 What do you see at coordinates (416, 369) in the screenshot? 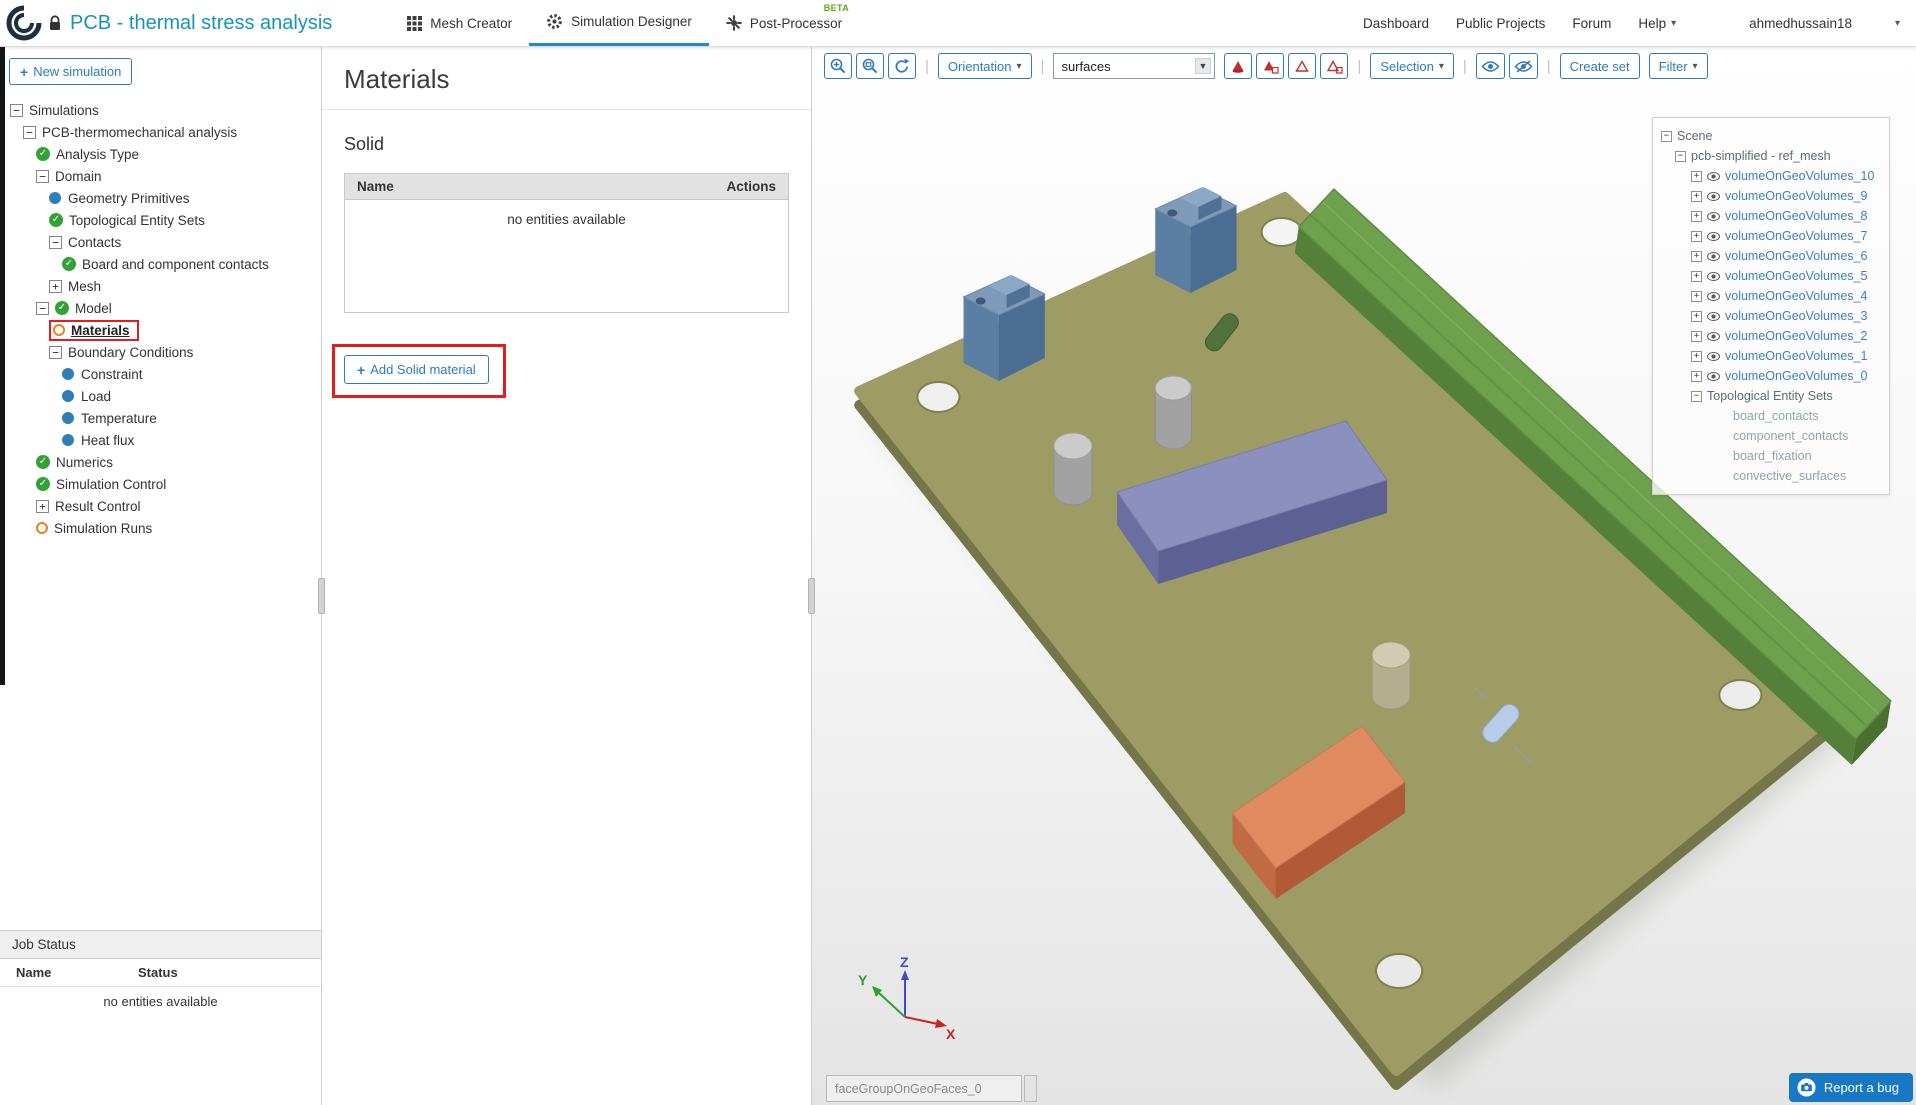
I see `add-solid-material-button: + Add Solid material` at bounding box center [416, 369].